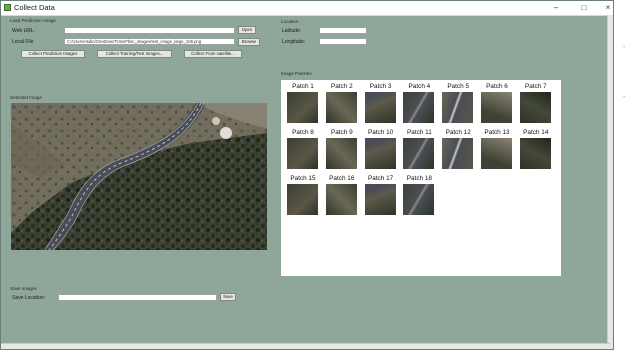 The image size is (640, 362). What do you see at coordinates (228, 297) in the screenshot?
I see `save-button: Save` at bounding box center [228, 297].